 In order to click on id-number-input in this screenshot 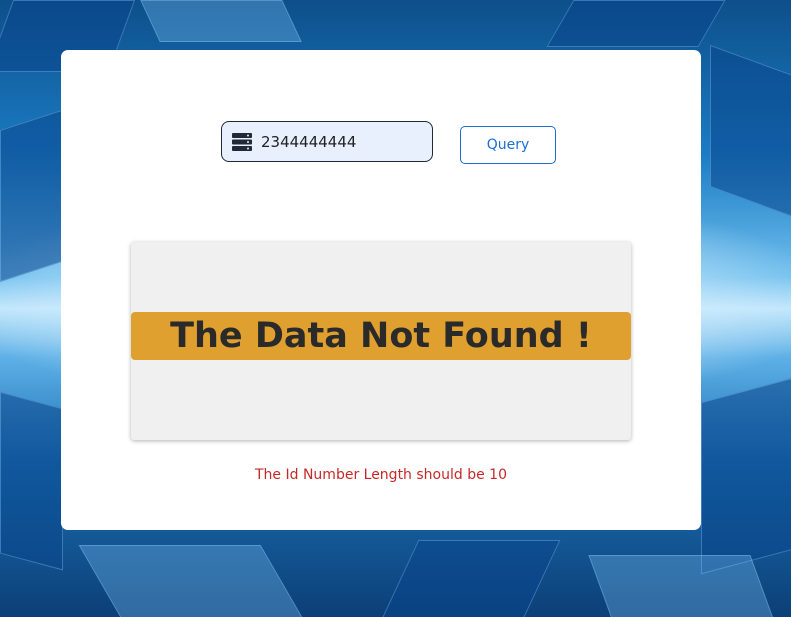, I will do `click(341, 141)`.